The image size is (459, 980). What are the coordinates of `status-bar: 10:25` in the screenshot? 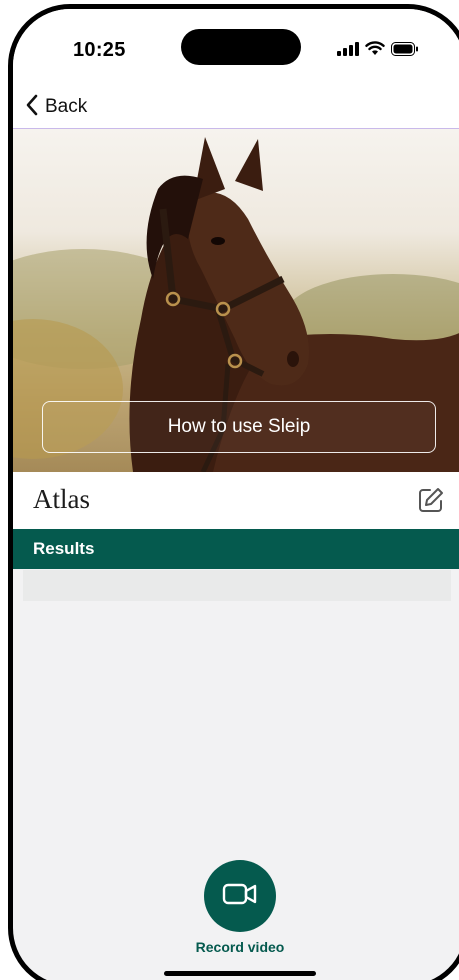 It's located at (236, 48).